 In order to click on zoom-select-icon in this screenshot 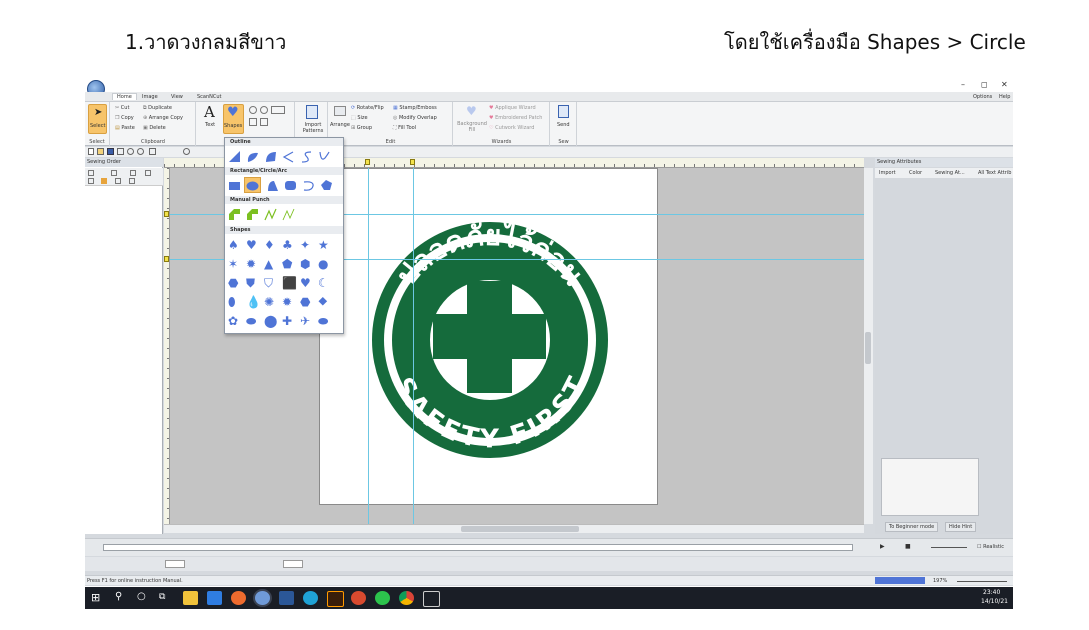, I will do `click(278, 110)`.